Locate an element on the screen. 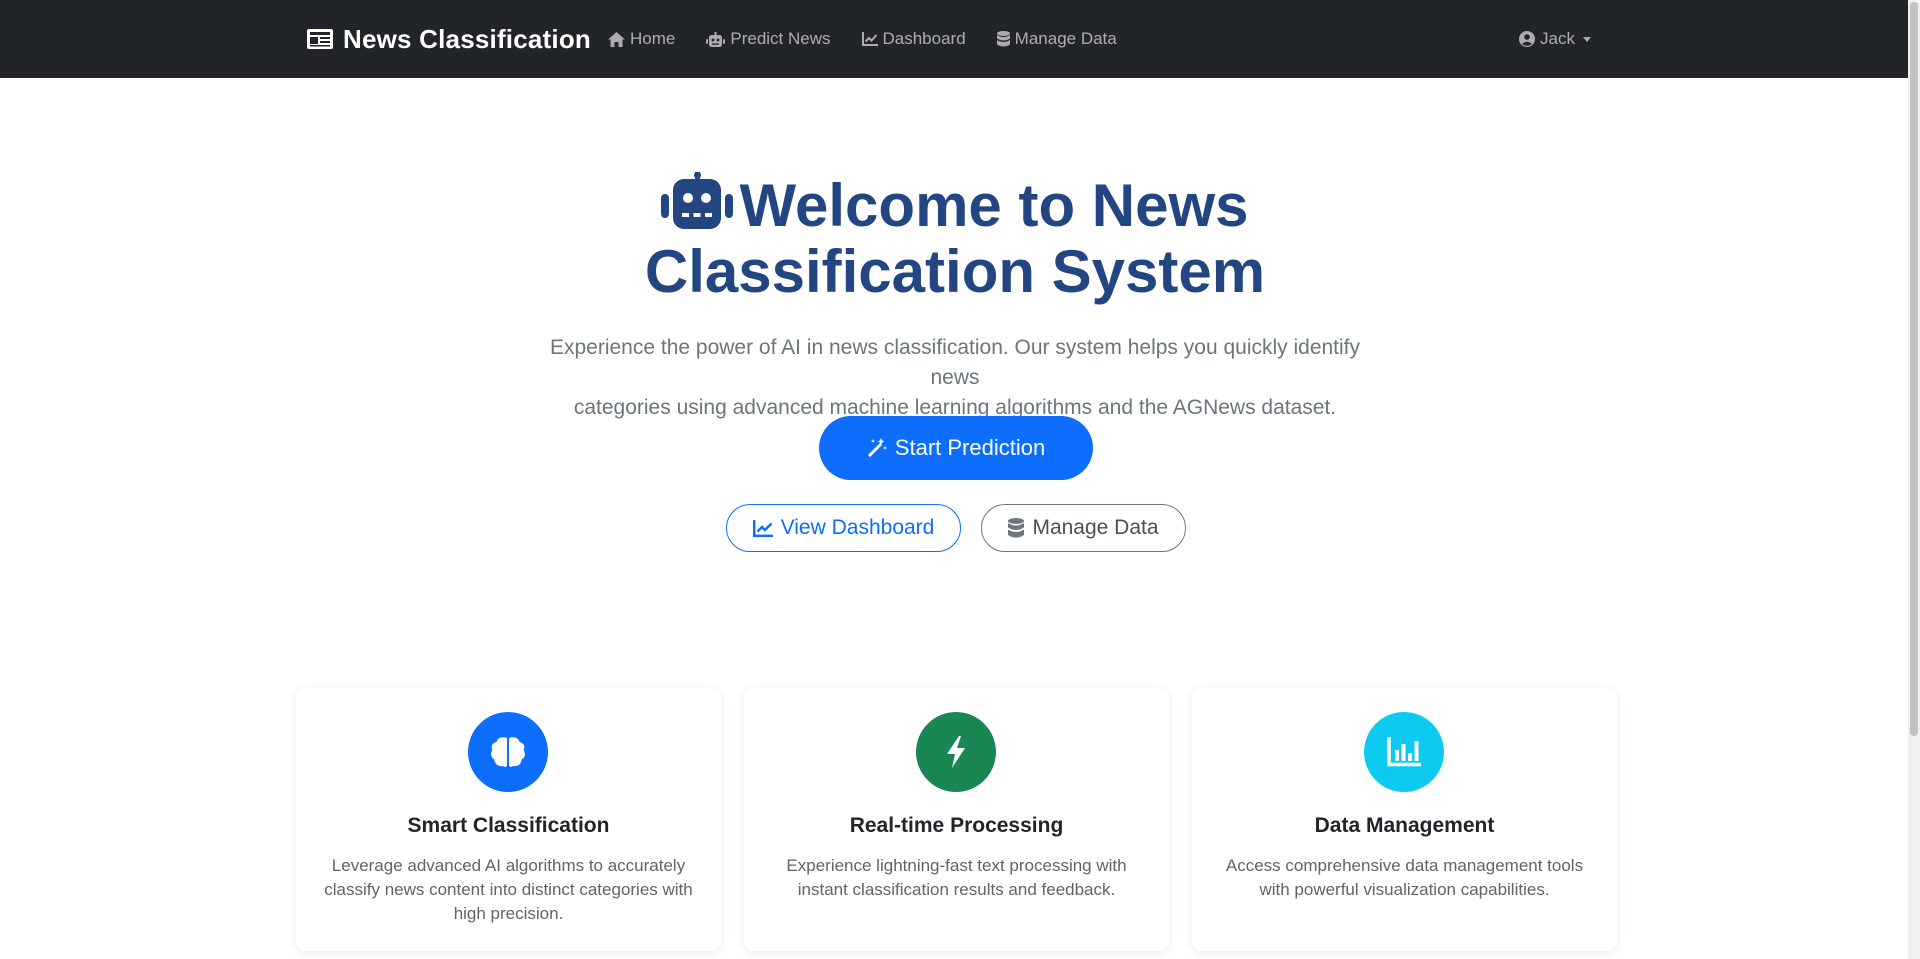 This screenshot has width=1920, height=959. chart-bar-icon is located at coordinates (1404, 752).